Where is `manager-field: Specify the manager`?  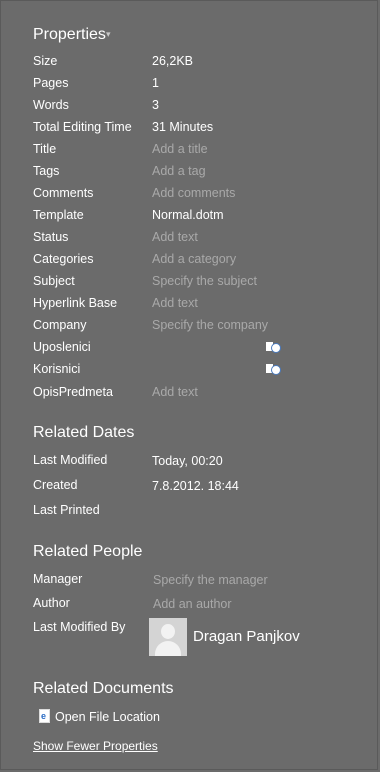
manager-field: Specify the manager is located at coordinates (210, 580).